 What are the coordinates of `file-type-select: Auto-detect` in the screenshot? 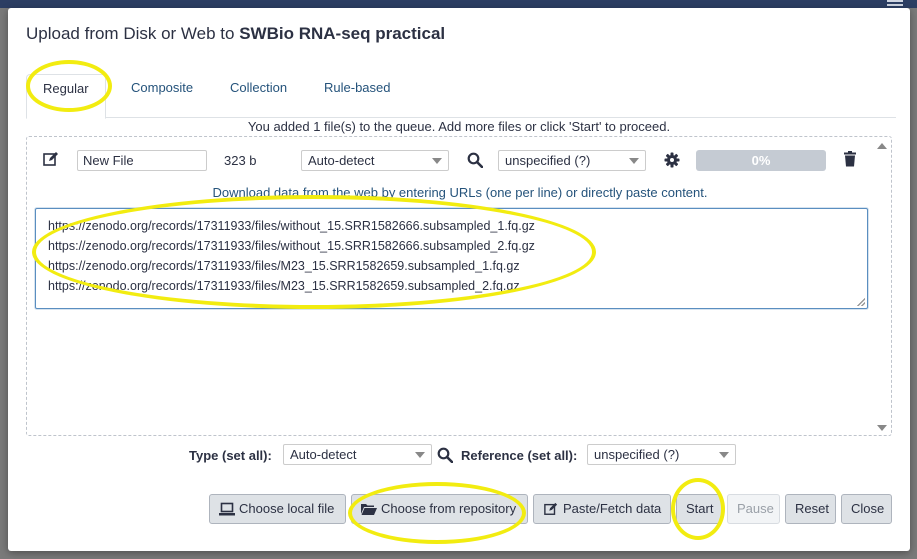 It's located at (375, 160).